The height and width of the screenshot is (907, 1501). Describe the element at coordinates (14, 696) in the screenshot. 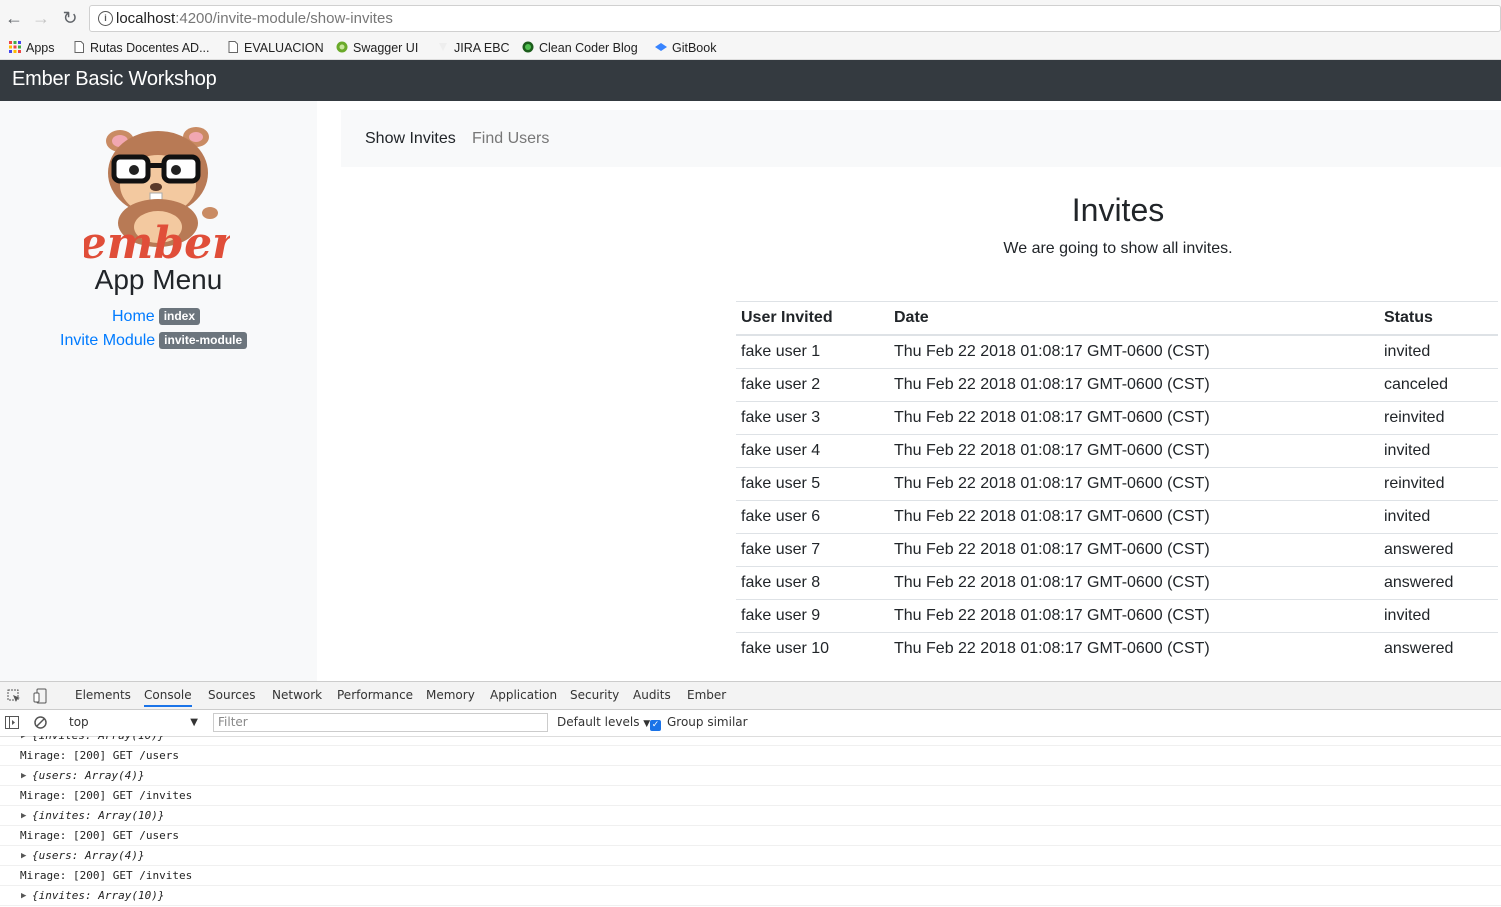

I see `inspect-element-icon` at that location.